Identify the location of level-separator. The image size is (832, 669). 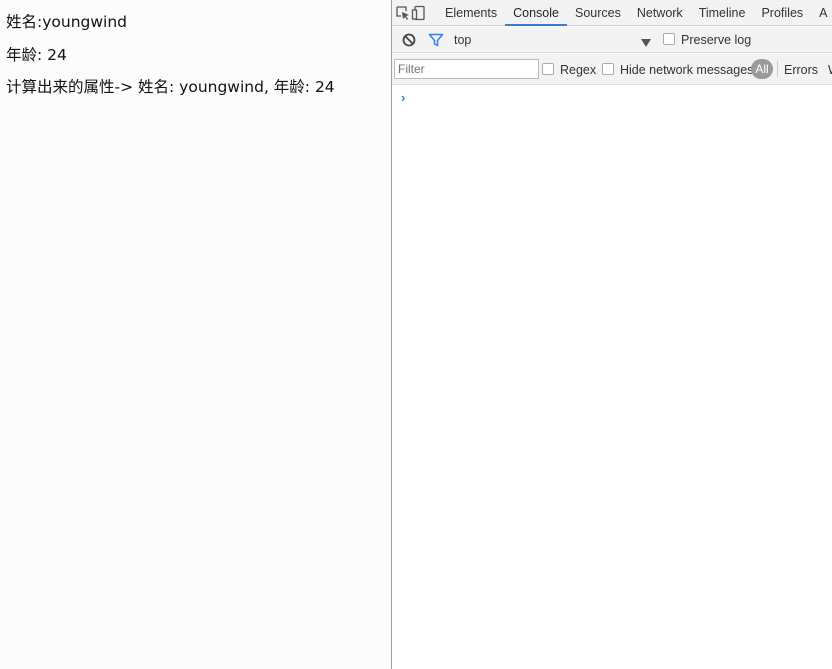
(777, 69).